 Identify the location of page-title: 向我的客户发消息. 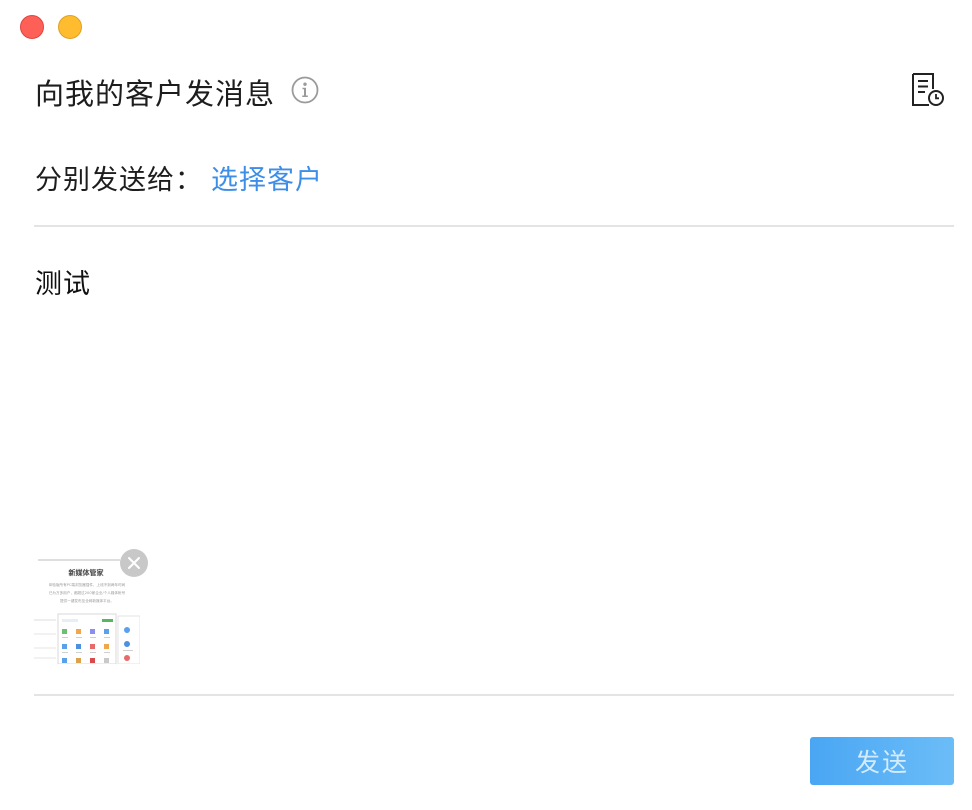
(155, 94).